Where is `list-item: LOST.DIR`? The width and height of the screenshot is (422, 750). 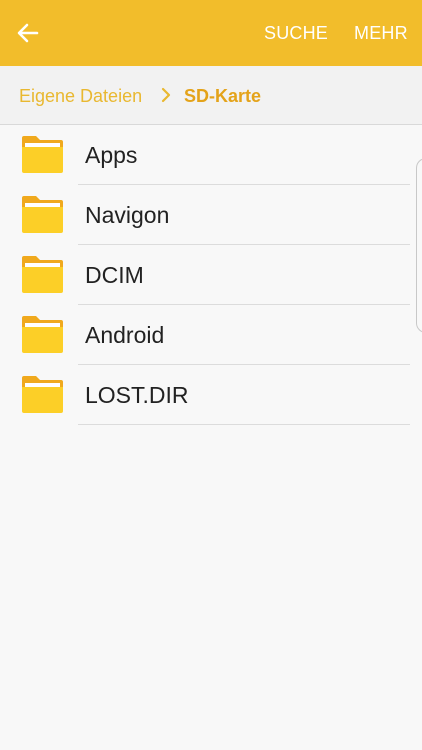
list-item: LOST.DIR is located at coordinates (211, 395).